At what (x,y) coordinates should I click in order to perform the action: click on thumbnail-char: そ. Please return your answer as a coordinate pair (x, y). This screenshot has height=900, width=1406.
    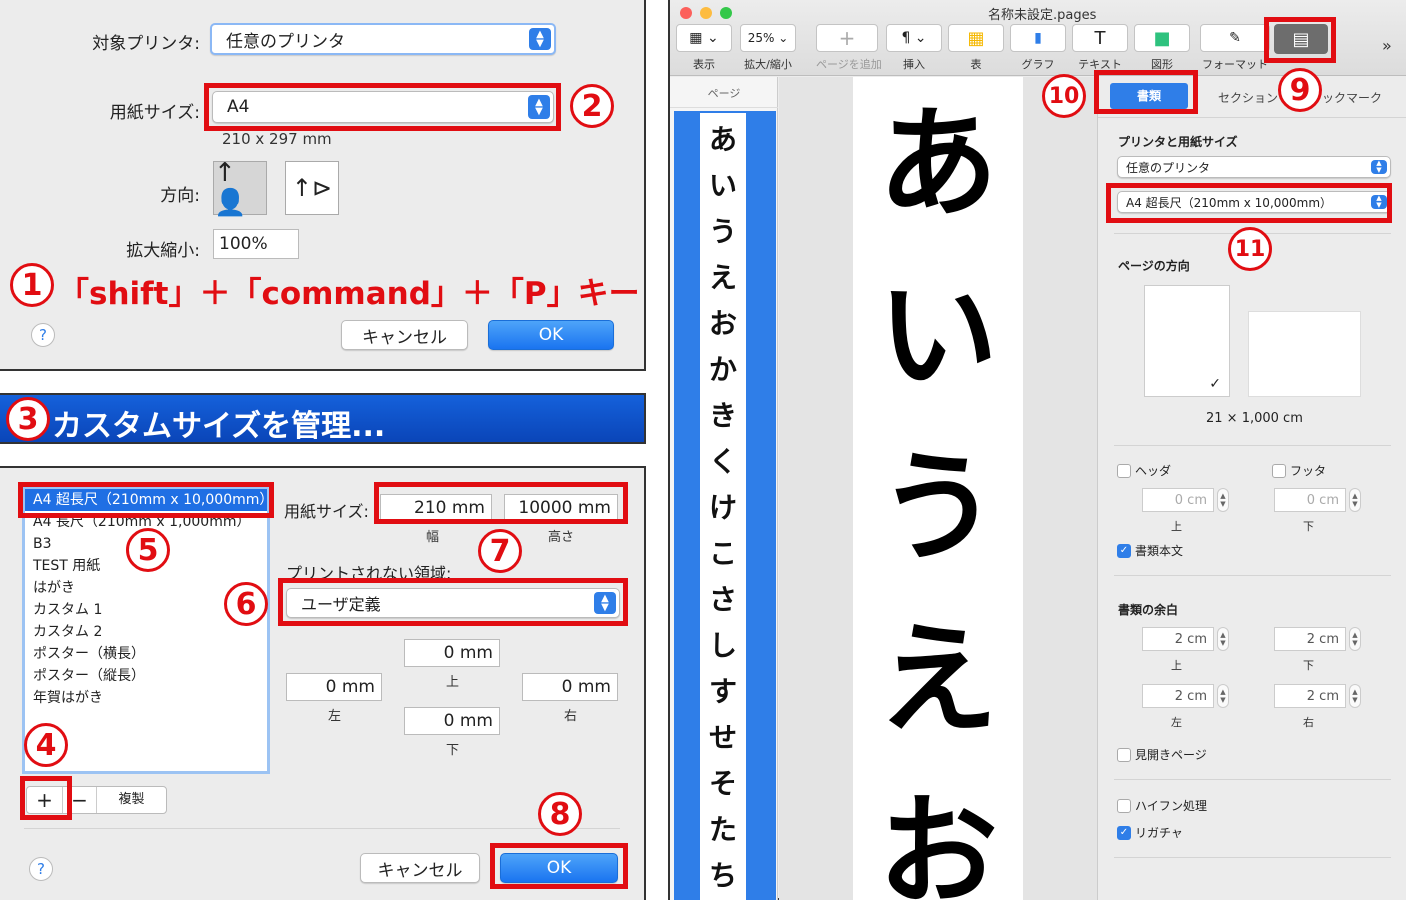
    Looking at the image, I should click on (722, 783).